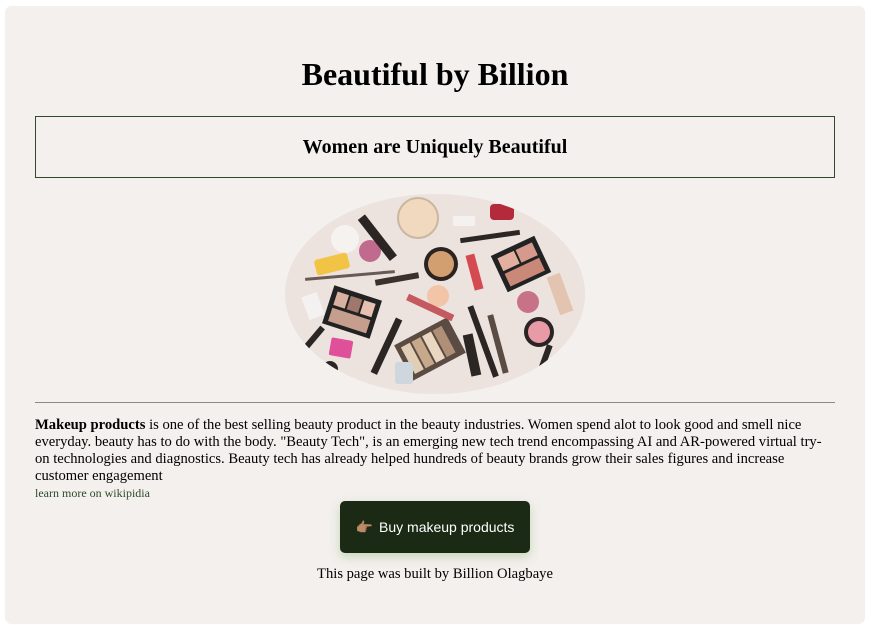 The height and width of the screenshot is (625, 871). Describe the element at coordinates (364, 526) in the screenshot. I see `pointing-hand-icon: 👉🏽` at that location.